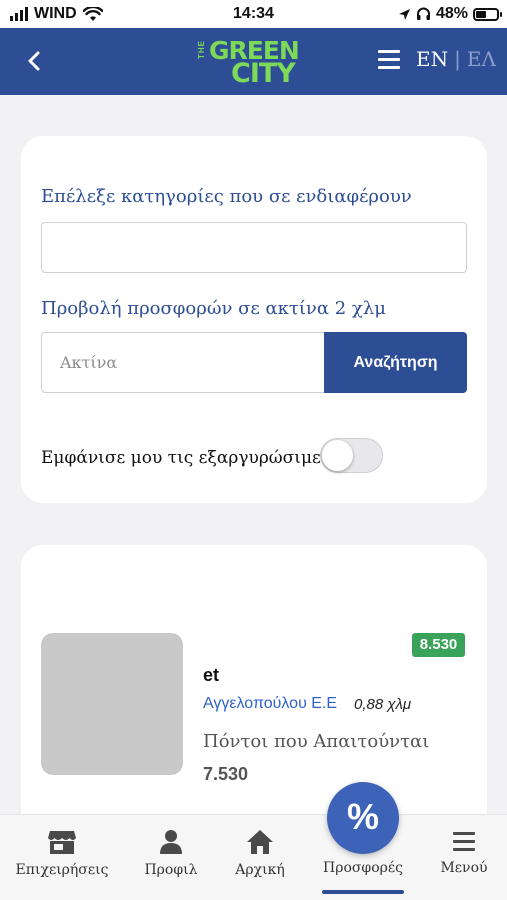 Image resolution: width=507 pixels, height=900 pixels. What do you see at coordinates (487, 14) in the screenshot?
I see `battery-icon` at bounding box center [487, 14].